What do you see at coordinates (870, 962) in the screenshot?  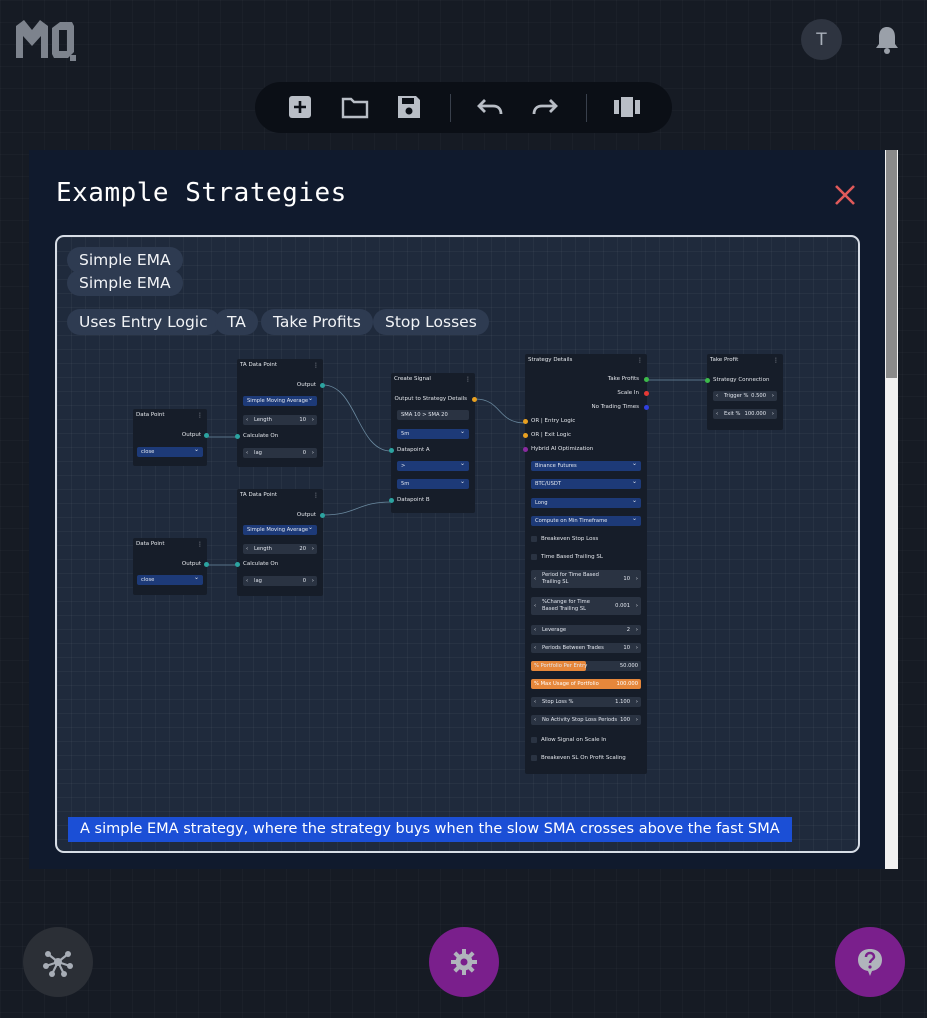 I see `help-button` at bounding box center [870, 962].